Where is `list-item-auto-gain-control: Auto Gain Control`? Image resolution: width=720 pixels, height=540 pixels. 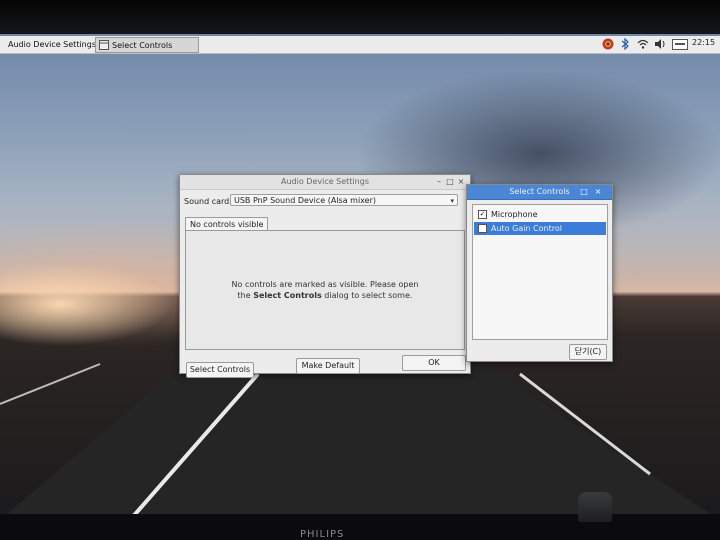
list-item-auto-gain-control: Auto Gain Control is located at coordinates (540, 228).